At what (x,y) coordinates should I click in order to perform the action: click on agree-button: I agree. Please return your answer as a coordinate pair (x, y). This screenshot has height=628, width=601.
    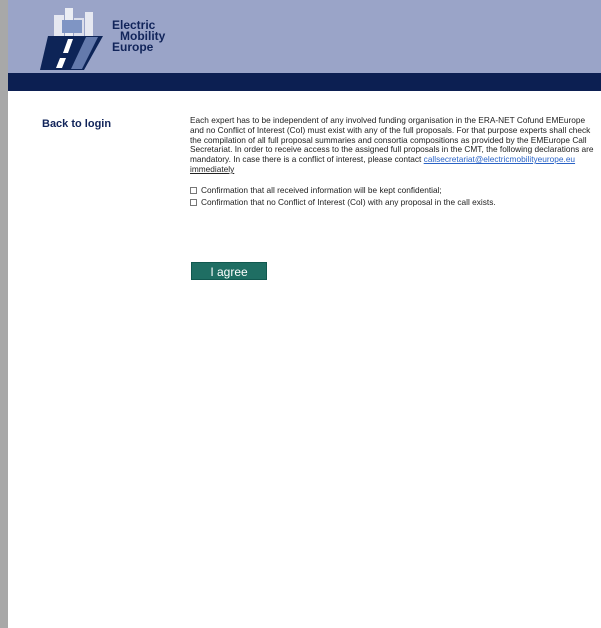
    Looking at the image, I should click on (229, 271).